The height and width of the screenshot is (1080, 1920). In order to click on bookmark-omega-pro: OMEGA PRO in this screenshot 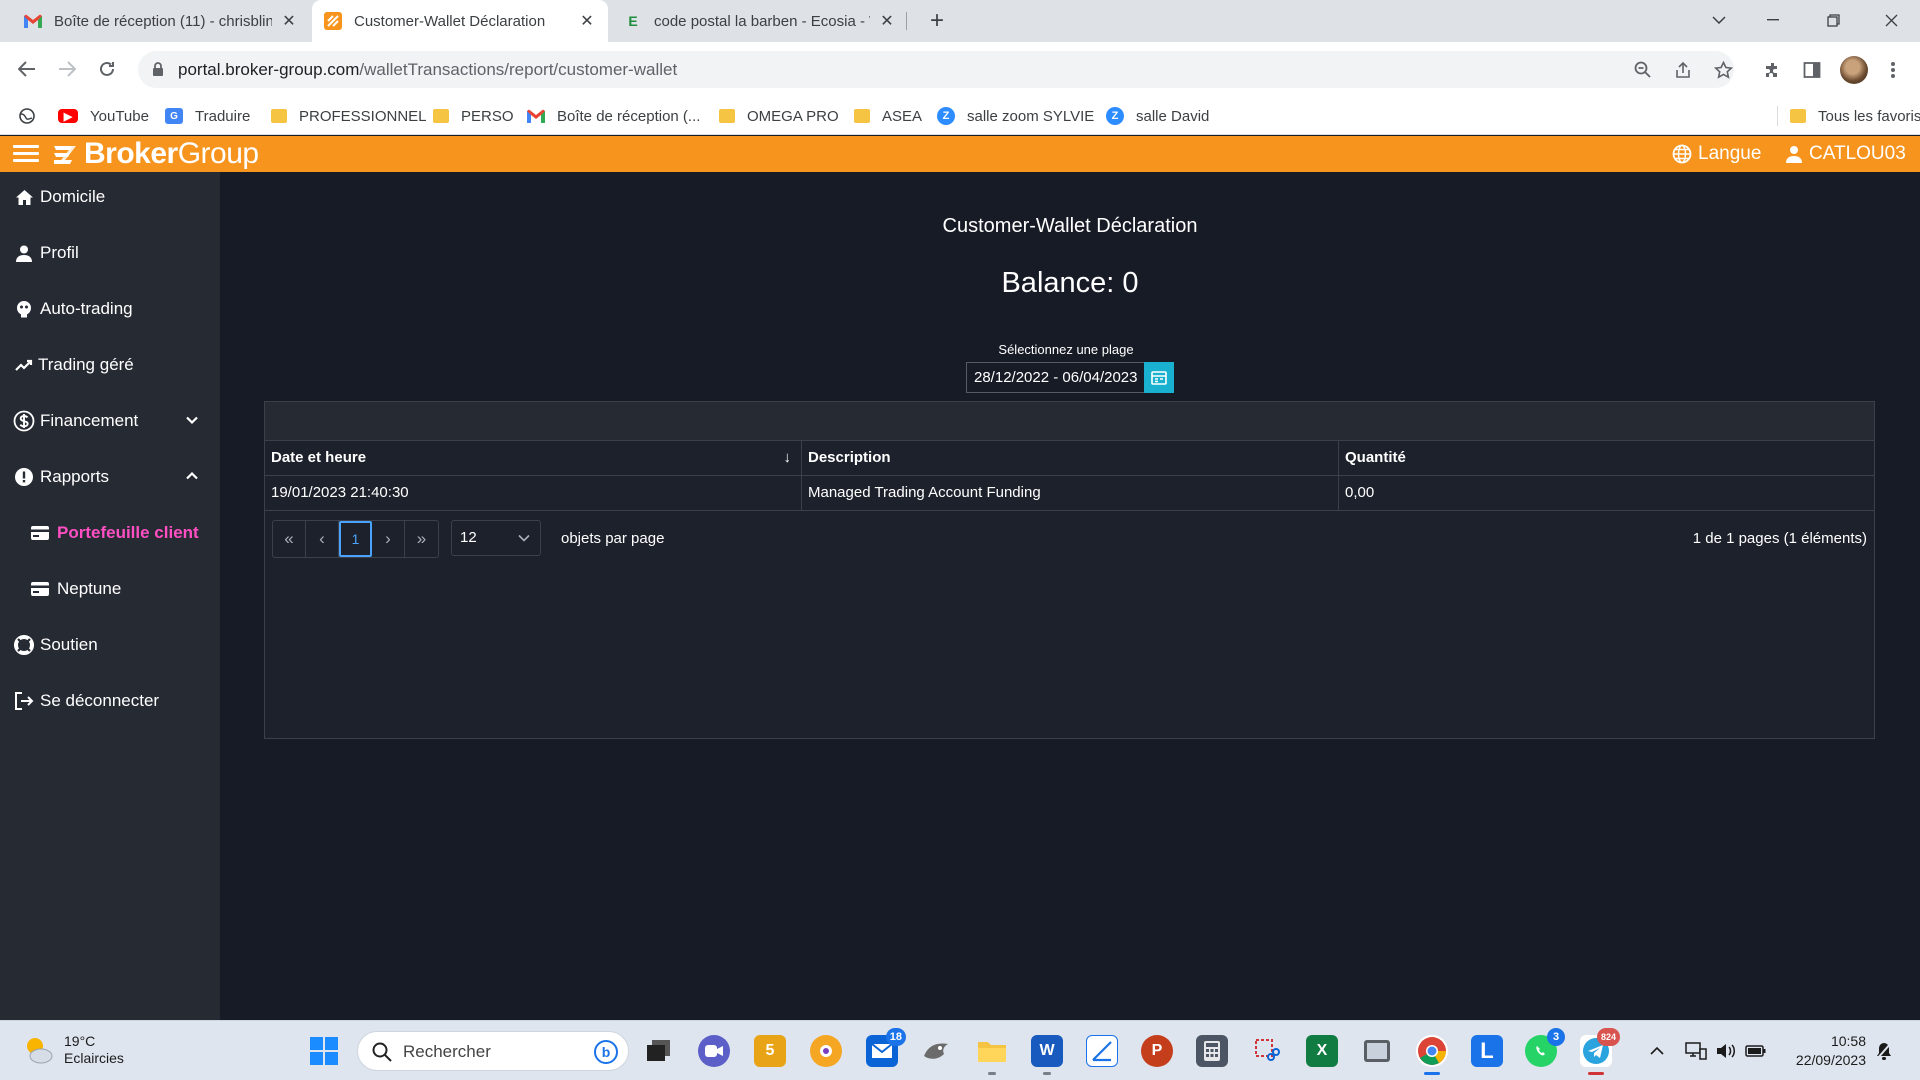, I will do `click(779, 116)`.